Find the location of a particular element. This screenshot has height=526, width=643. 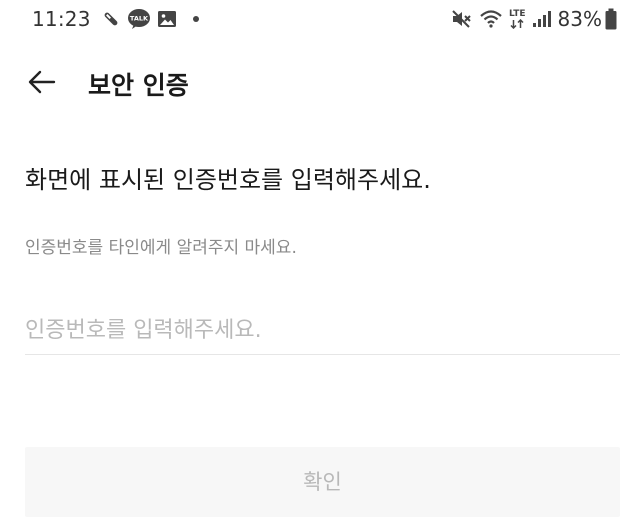

wifi-icon is located at coordinates (491, 19).